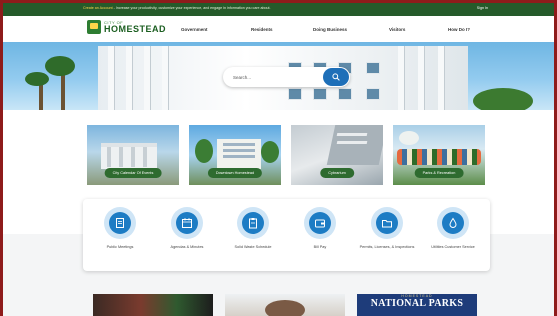 The height and width of the screenshot is (316, 557). Describe the element at coordinates (262, 29) in the screenshot. I see `nav-residents: Residents` at that location.